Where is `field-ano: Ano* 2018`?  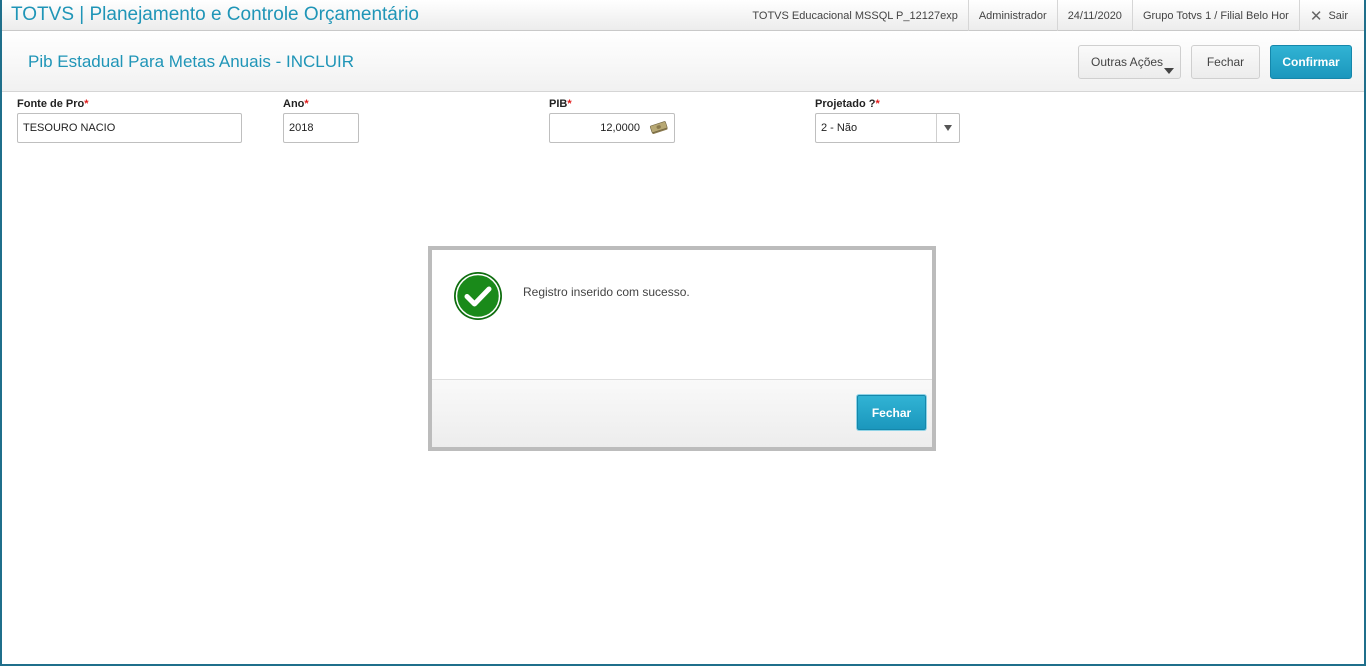 field-ano: Ano* 2018 is located at coordinates (321, 120).